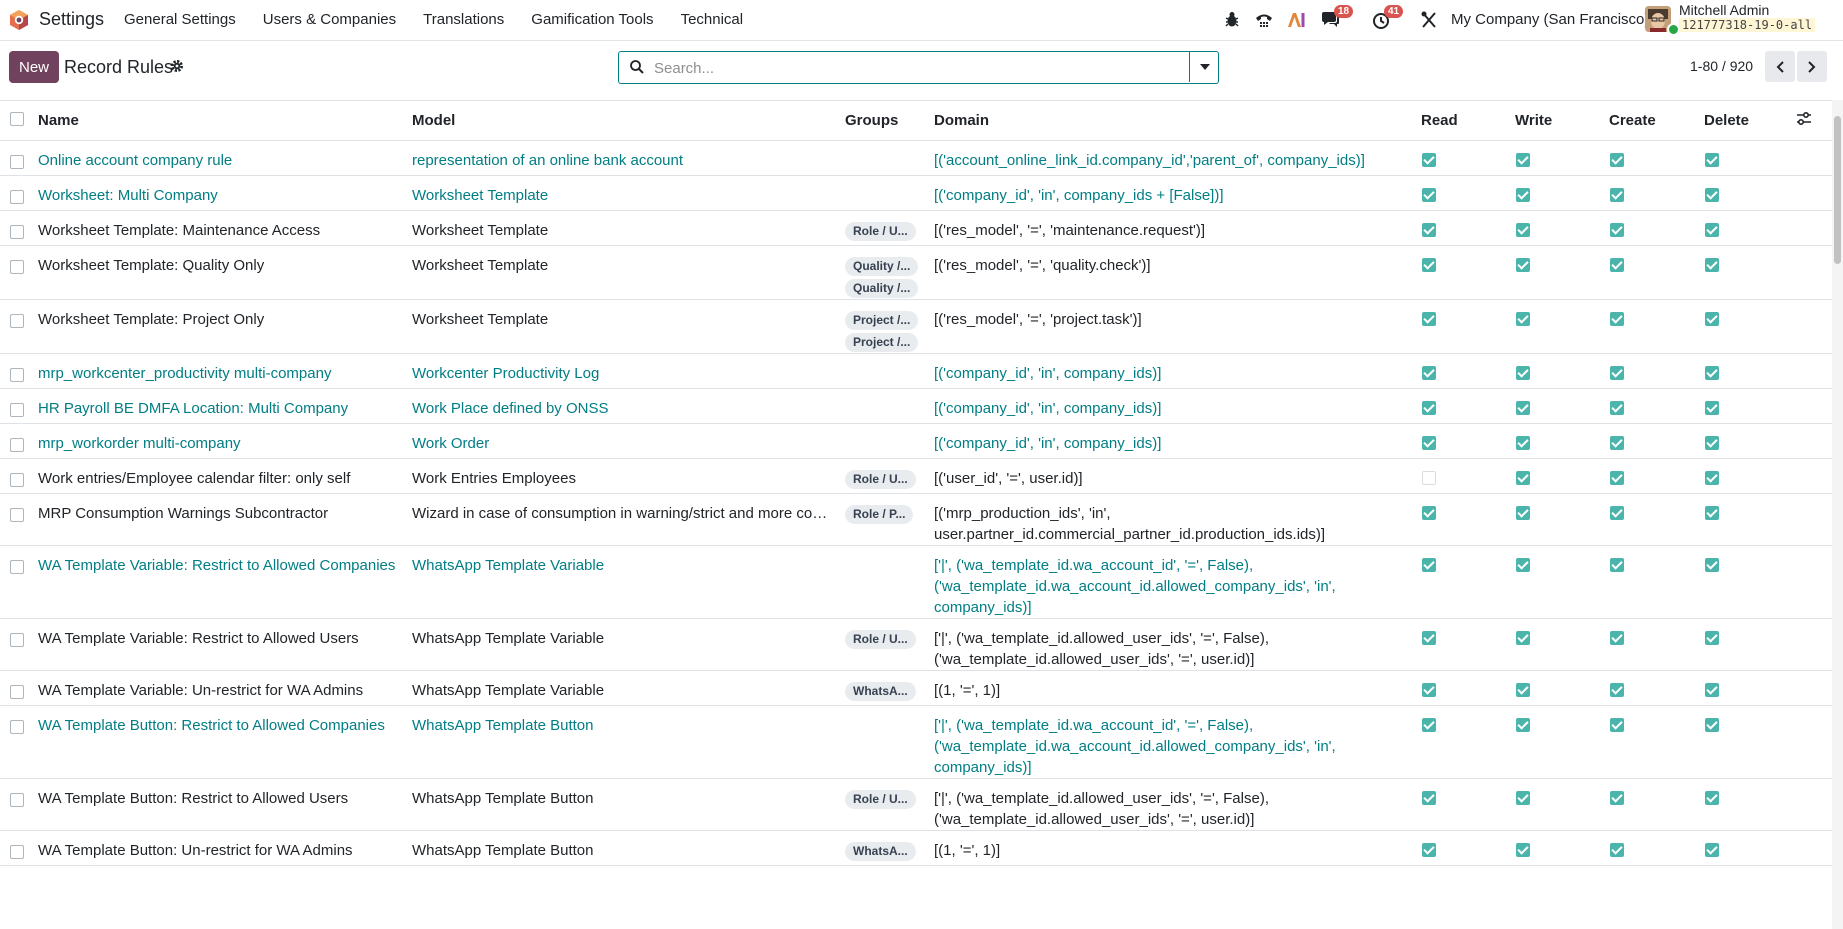 This screenshot has height=929, width=1843. I want to click on rule-name: Worksheet Template: Project Only, so click(225, 326).